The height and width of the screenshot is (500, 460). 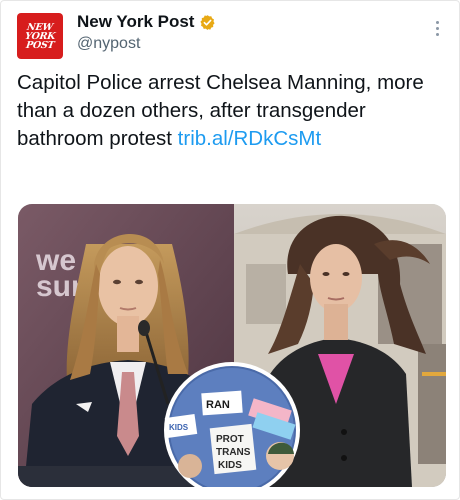 I want to click on more-options-icon, so click(x=437, y=28).